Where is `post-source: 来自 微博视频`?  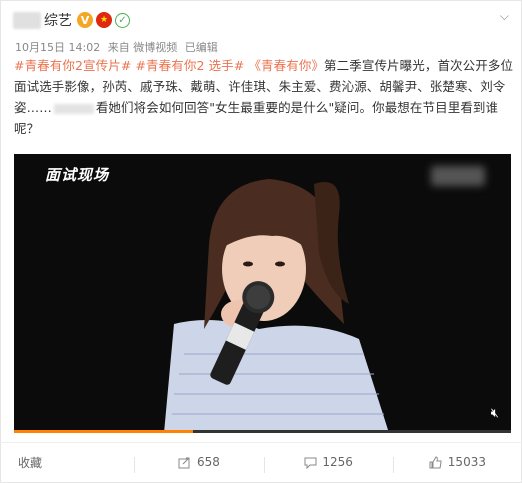
post-source: 来自 微博视频 is located at coordinates (142, 47).